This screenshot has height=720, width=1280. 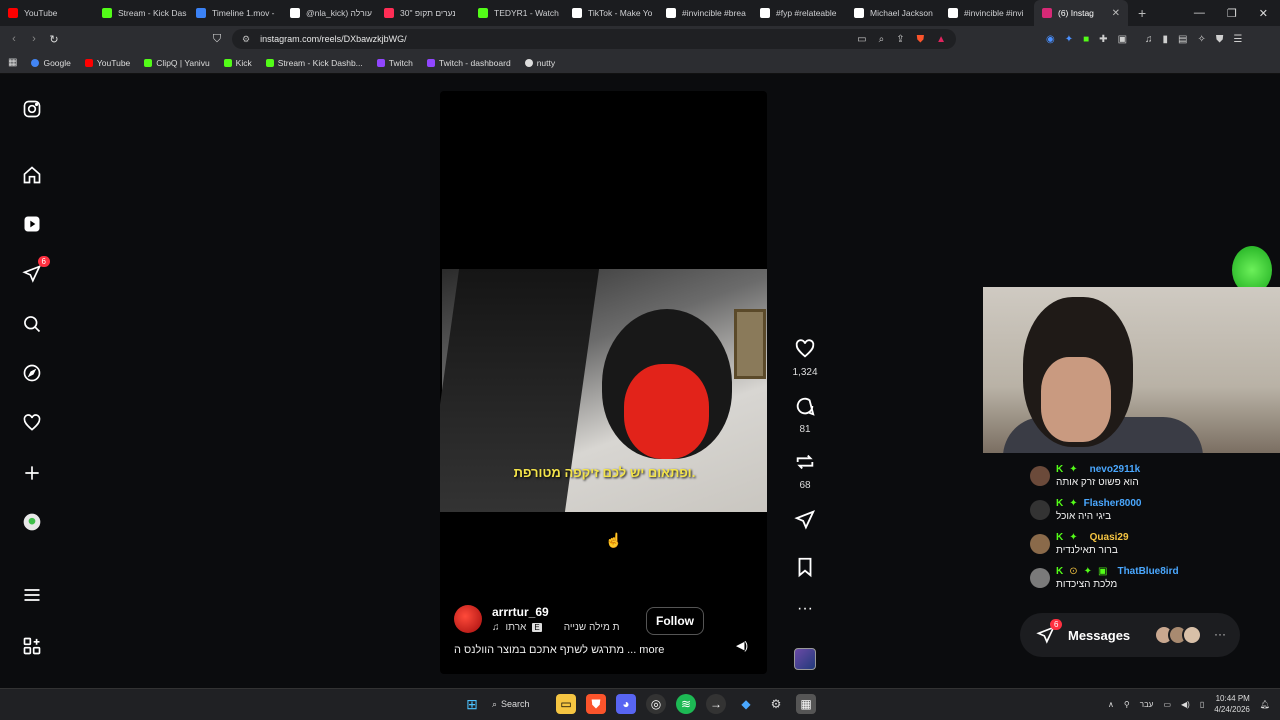 What do you see at coordinates (1081, 13) in the screenshot?
I see `browser-tab-active: (6) Instag ✕` at bounding box center [1081, 13].